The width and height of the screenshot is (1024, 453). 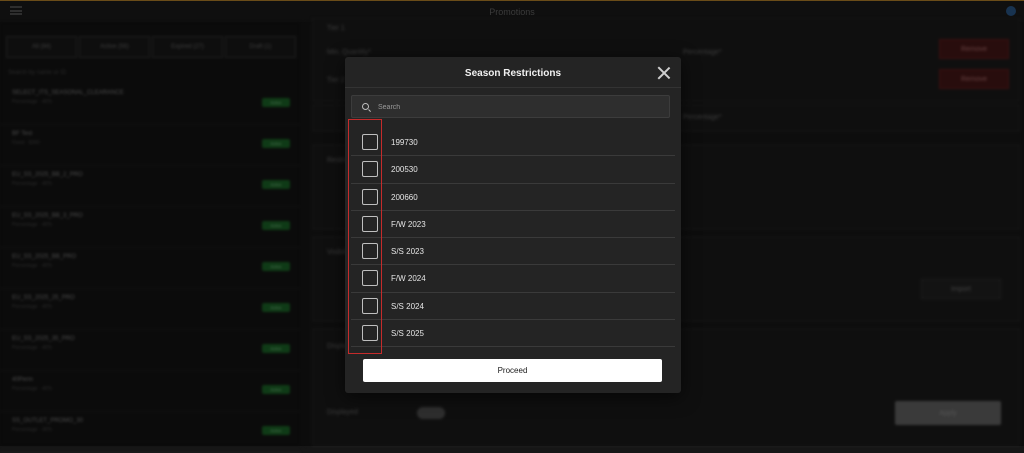 I want to click on season-label: F/W 2023, so click(x=408, y=224).